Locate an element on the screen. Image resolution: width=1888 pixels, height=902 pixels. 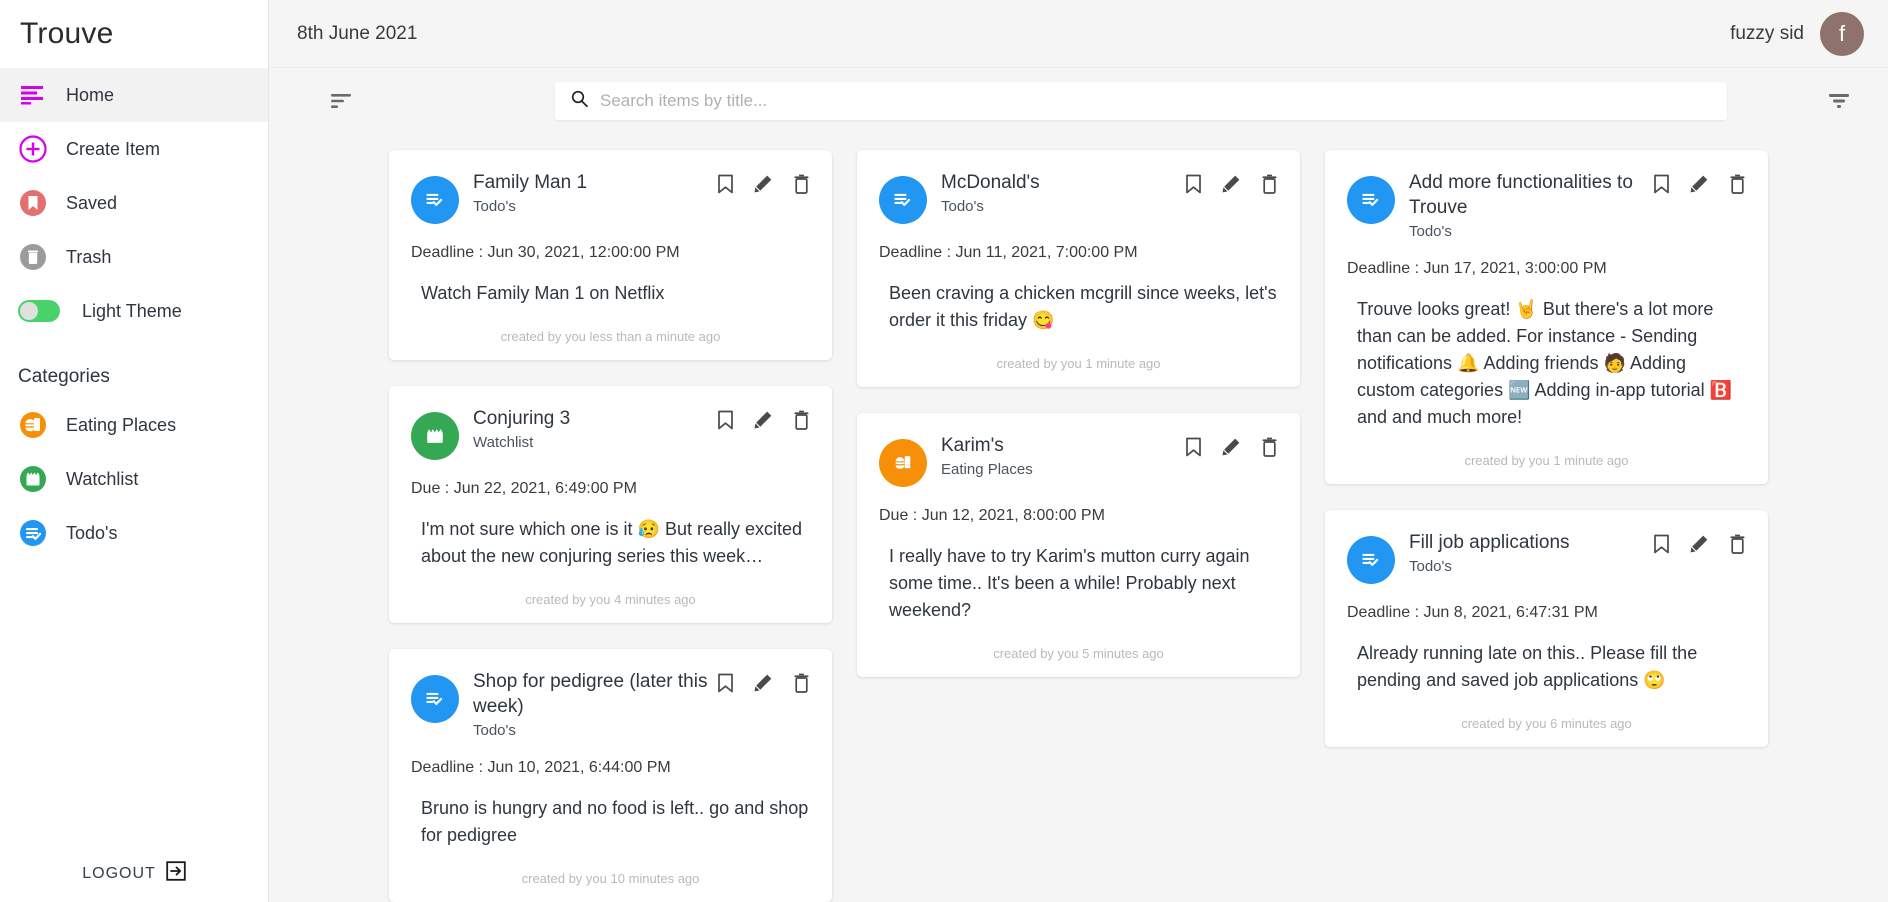
sidebar-item-create-item: Create Item is located at coordinates (134, 149).